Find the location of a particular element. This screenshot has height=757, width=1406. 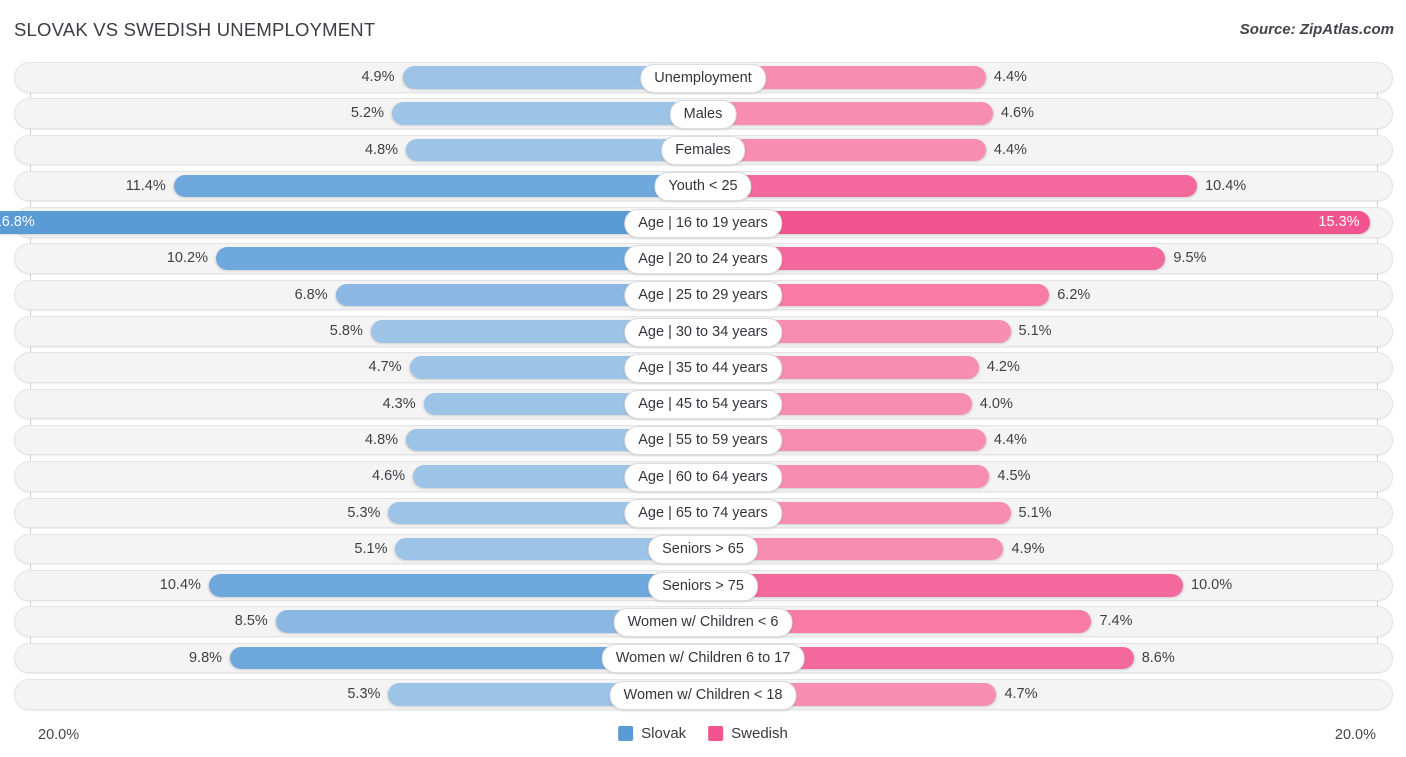

value-label-slovak: 5.2% is located at coordinates (367, 113).